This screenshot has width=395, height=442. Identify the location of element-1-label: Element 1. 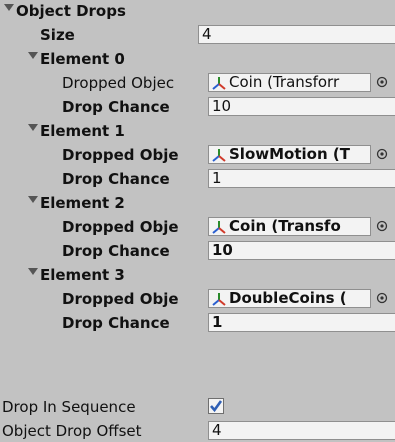
(82, 131).